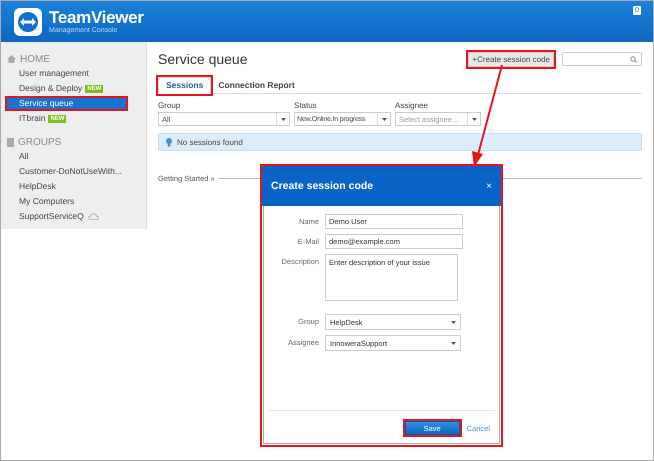 This screenshot has width=654, height=461. What do you see at coordinates (64, 73) in the screenshot?
I see `sidebar-item: User management` at bounding box center [64, 73].